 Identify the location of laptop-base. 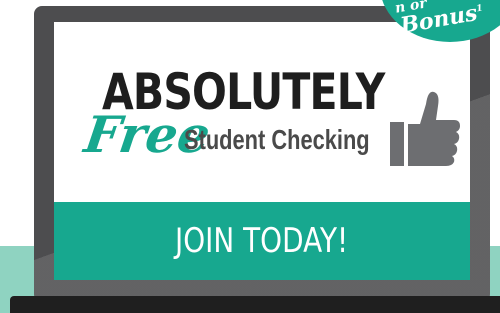
(255, 304).